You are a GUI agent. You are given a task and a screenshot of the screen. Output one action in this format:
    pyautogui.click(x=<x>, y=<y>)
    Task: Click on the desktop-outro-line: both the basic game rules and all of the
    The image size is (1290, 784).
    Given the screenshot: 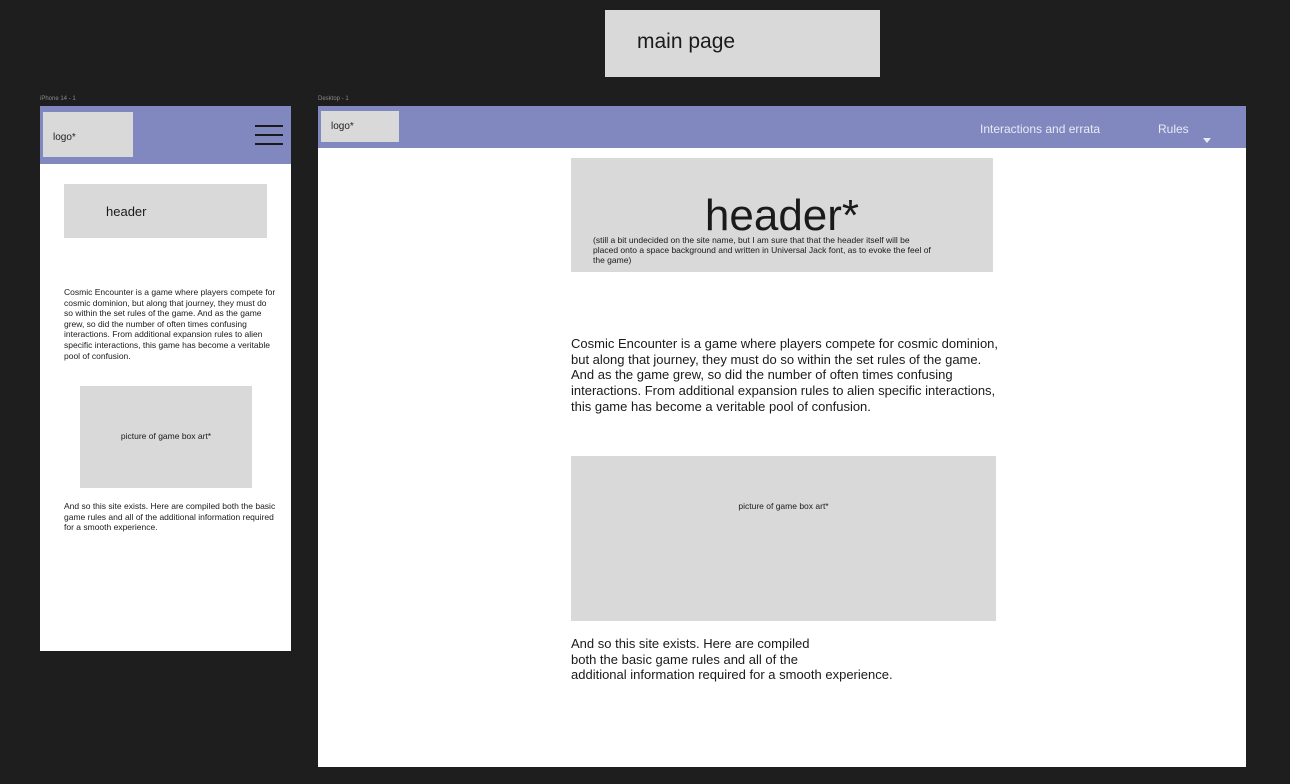 What is the action you would take?
    pyautogui.click(x=684, y=659)
    